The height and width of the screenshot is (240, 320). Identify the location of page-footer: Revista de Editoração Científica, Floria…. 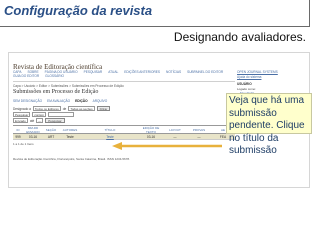
(71, 159).